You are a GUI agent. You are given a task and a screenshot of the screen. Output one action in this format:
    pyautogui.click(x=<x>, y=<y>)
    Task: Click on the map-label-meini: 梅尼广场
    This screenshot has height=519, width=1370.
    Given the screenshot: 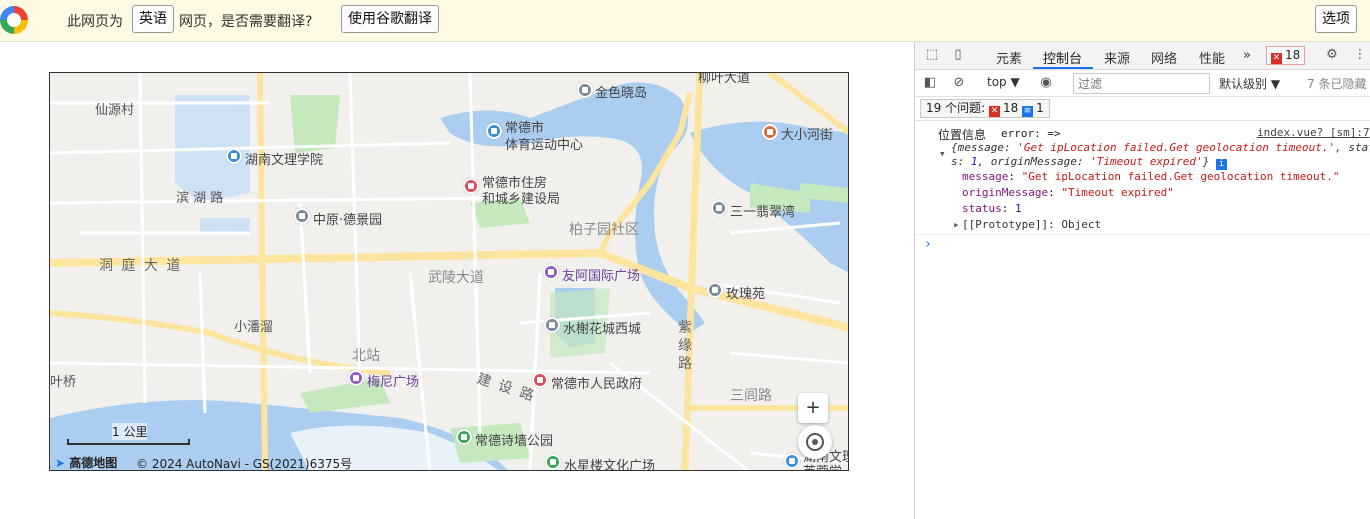 What is the action you would take?
    pyautogui.click(x=393, y=382)
    